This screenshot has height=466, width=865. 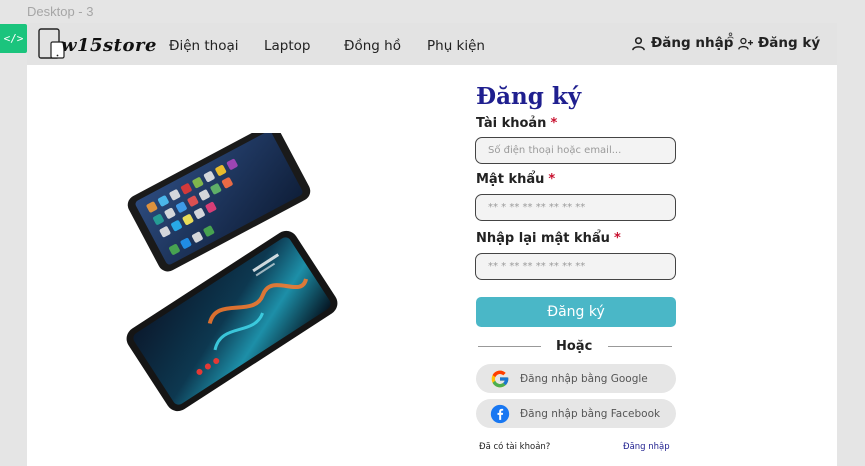 I want to click on login-link: Đăng nhập, so click(x=646, y=447).